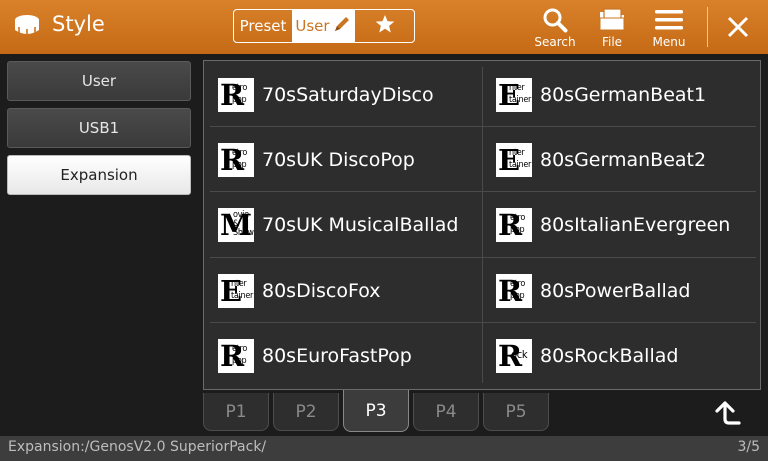  Describe the element at coordinates (612, 20) in the screenshot. I see `folder-icon` at that location.